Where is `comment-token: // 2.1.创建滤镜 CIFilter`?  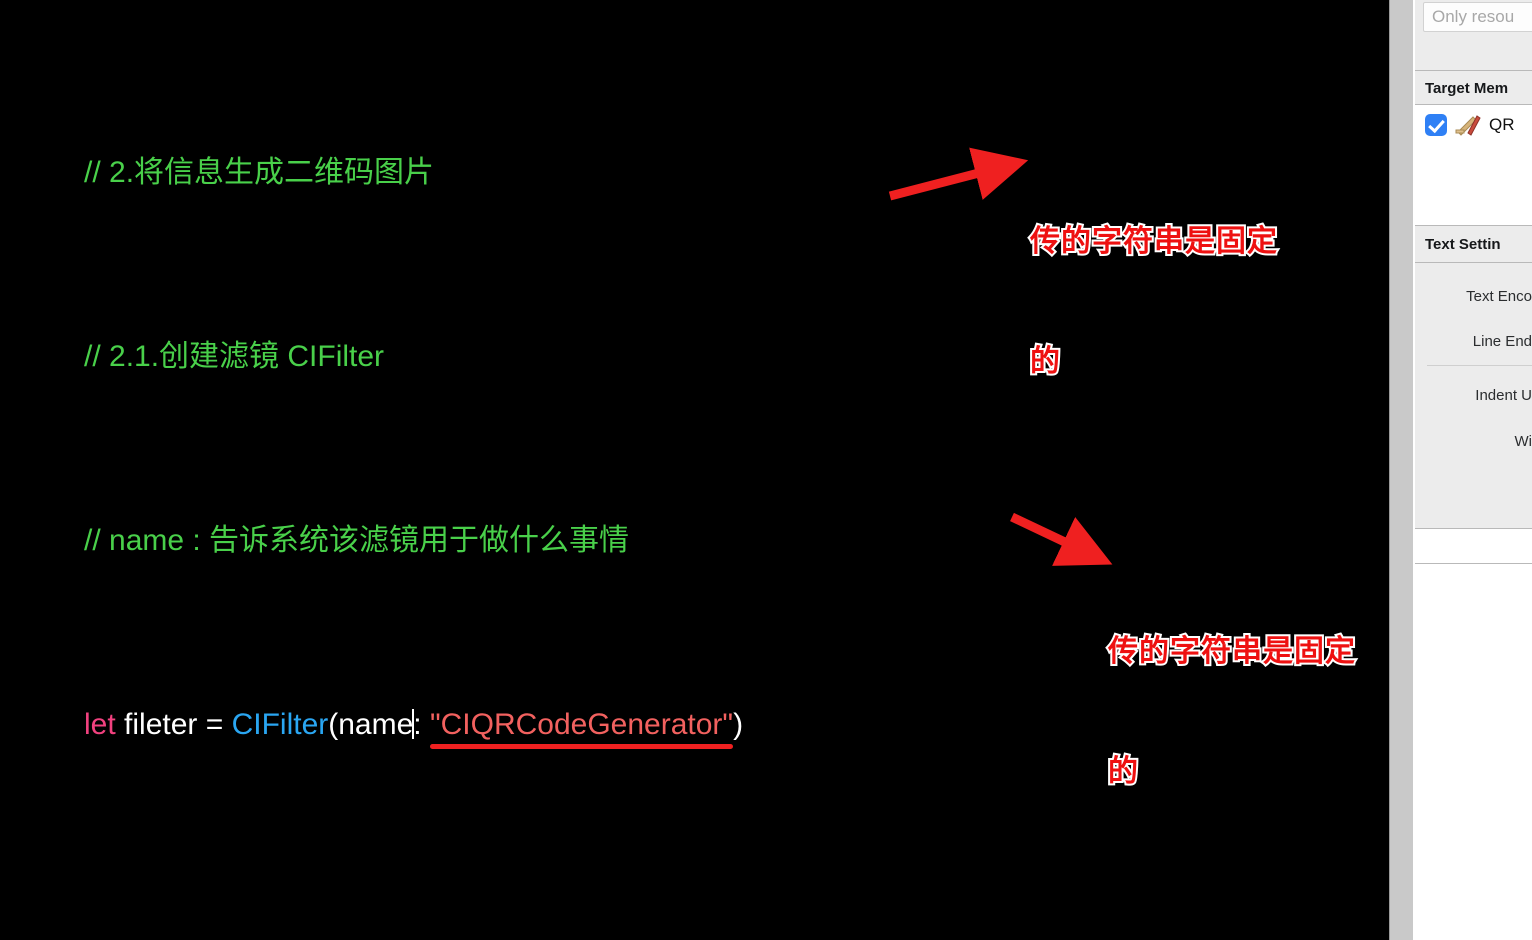
comment-token: // 2.1.创建滤镜 CIFilter is located at coordinates (234, 356).